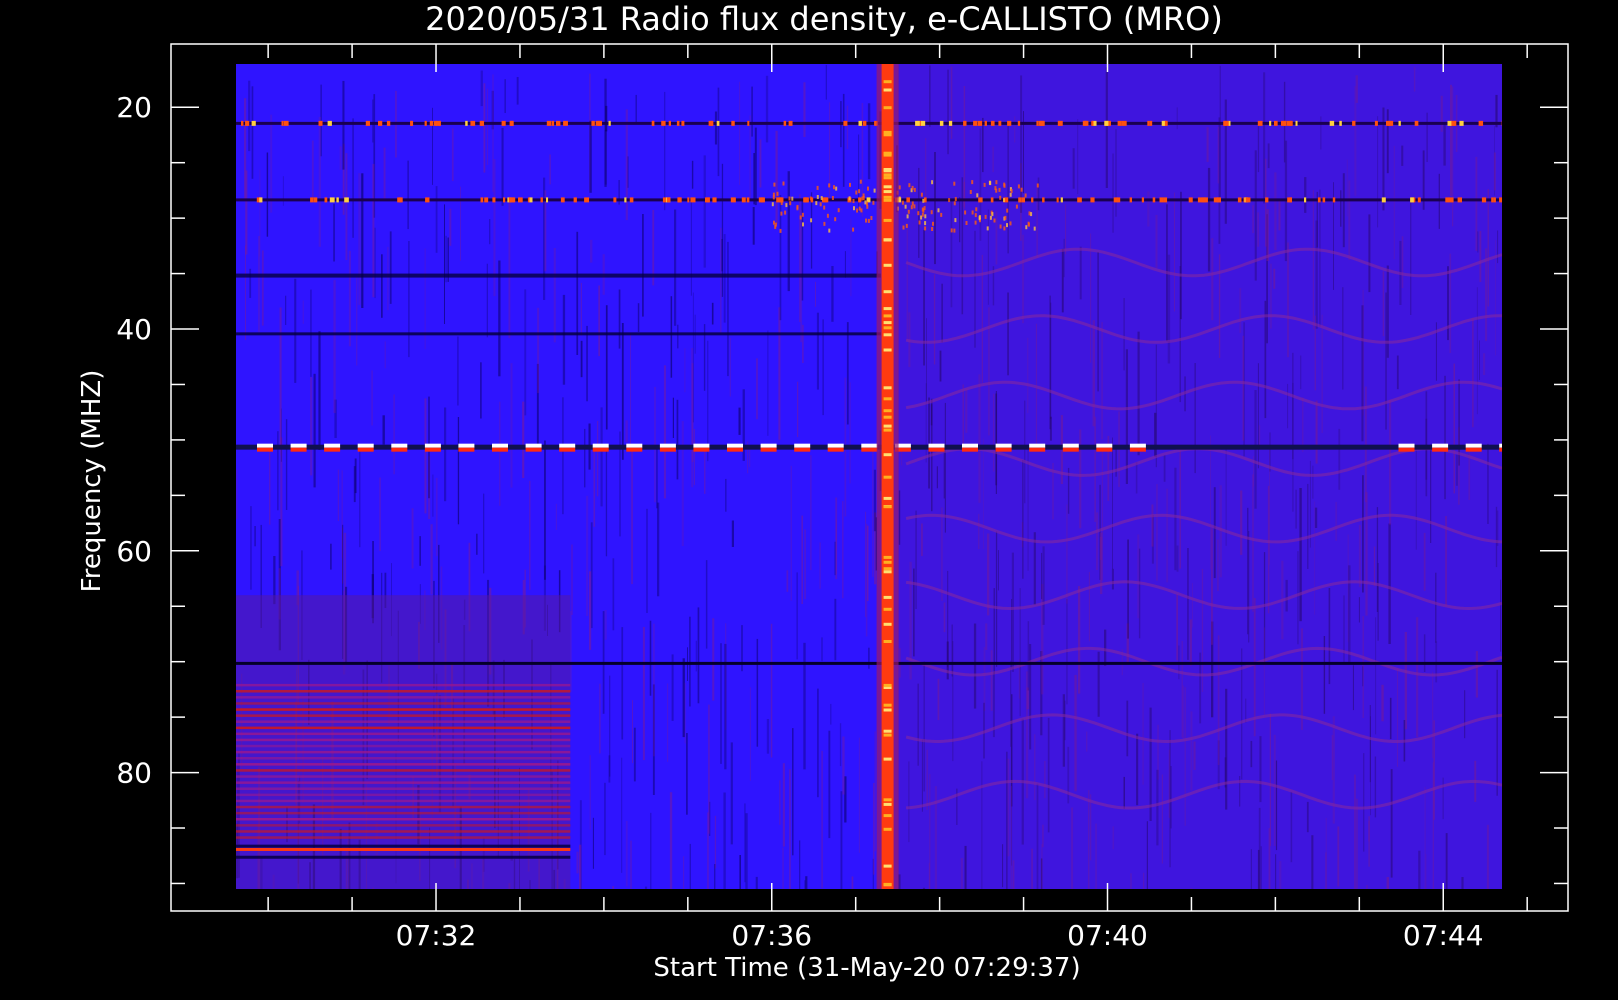  What do you see at coordinates (134, 107) in the screenshot?
I see `y-tick-label: 20` at bounding box center [134, 107].